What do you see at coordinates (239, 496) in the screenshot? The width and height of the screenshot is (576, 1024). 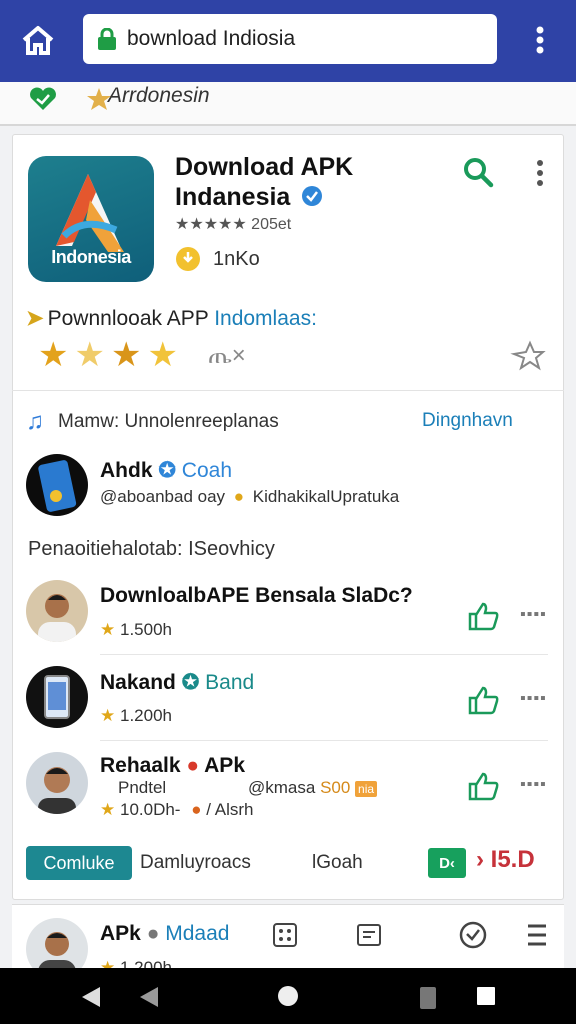 I see `emoji-icon: ●` at bounding box center [239, 496].